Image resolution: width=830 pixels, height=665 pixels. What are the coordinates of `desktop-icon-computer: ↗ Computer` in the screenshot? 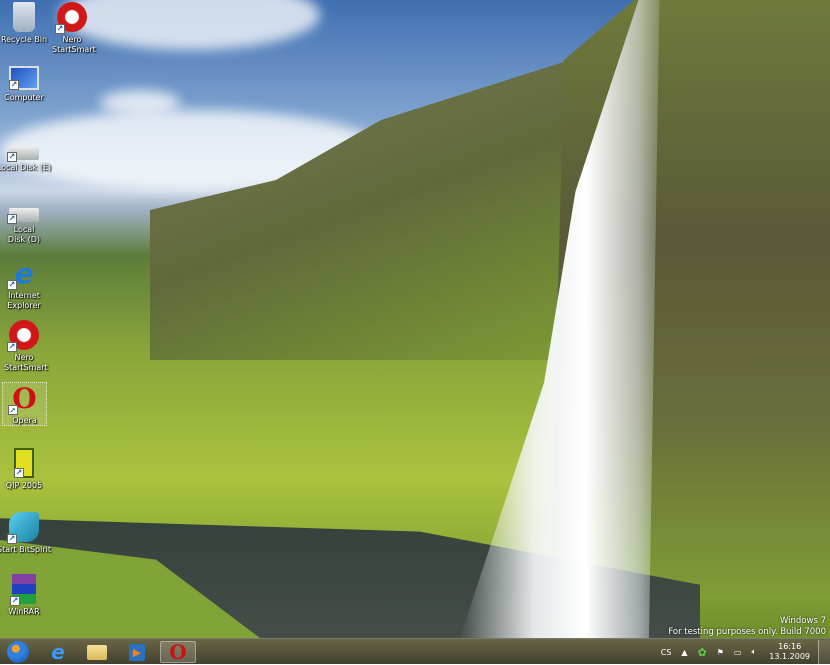 It's located at (24, 84).